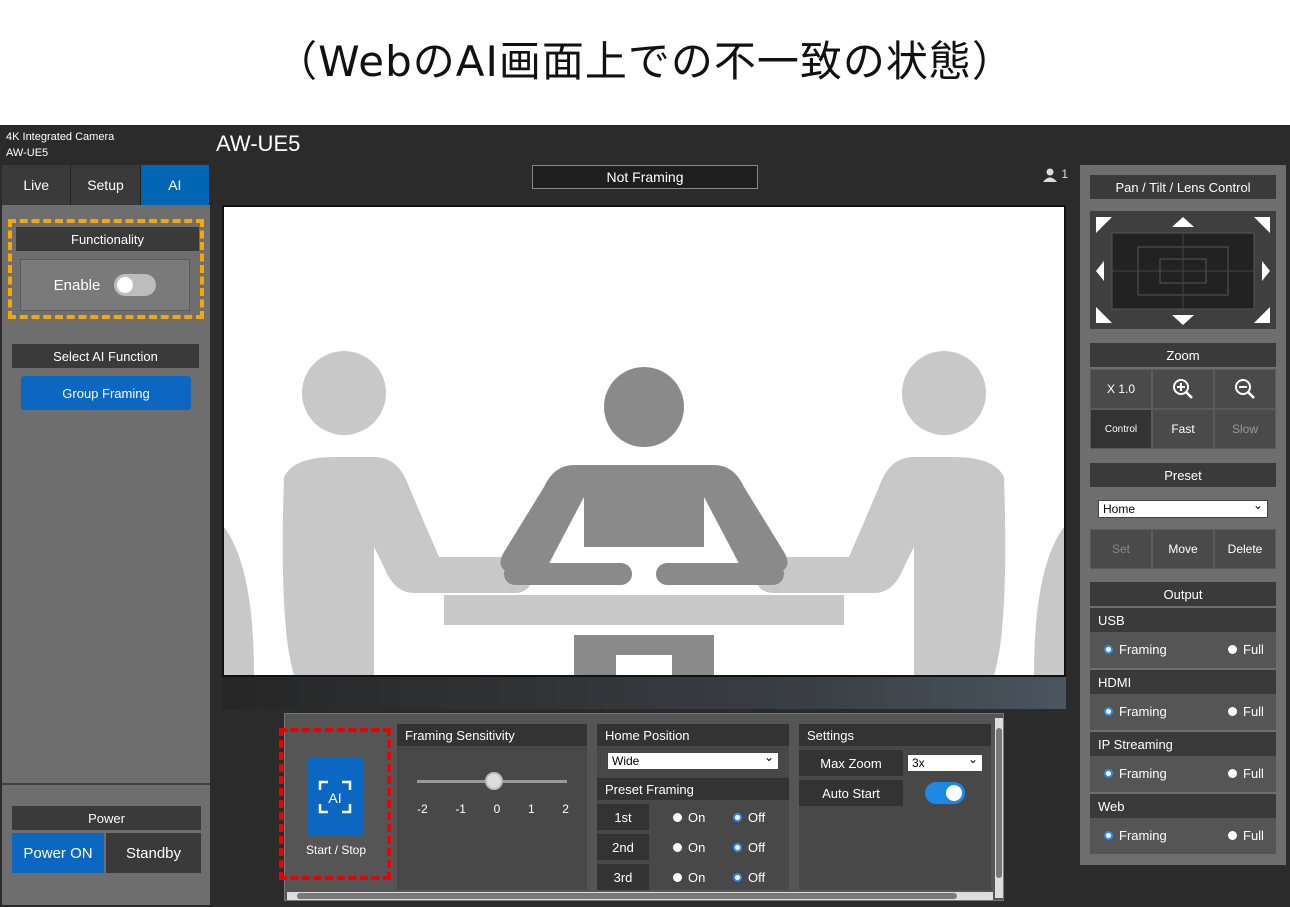 Image resolution: width=1290 pixels, height=907 pixels. Describe the element at coordinates (1183, 187) in the screenshot. I see `ptz-title: Pan / Tilt / Lens Control` at that location.